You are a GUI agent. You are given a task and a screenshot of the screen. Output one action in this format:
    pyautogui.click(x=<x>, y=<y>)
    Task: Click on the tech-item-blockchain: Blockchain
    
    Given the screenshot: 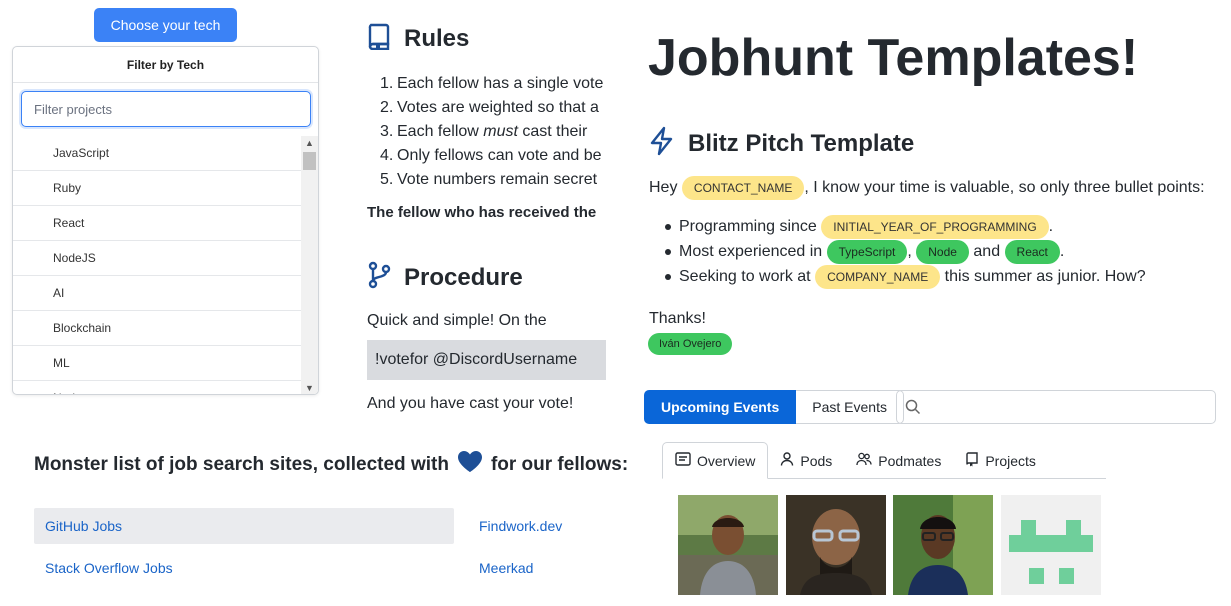 What is the action you would take?
    pyautogui.click(x=157, y=328)
    